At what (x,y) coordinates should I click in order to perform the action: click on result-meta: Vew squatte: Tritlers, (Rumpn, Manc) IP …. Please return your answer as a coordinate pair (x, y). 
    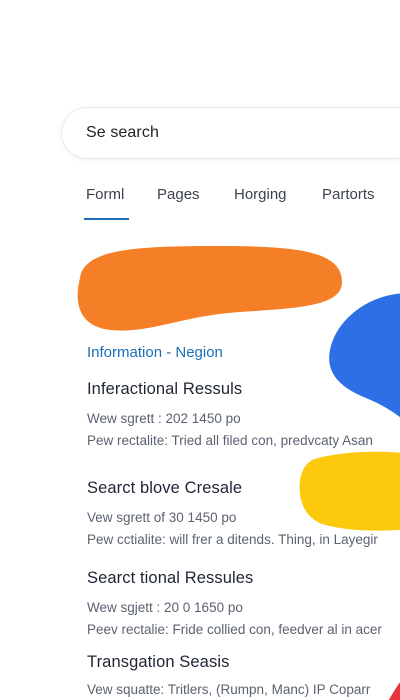
    Looking at the image, I should click on (229, 689).